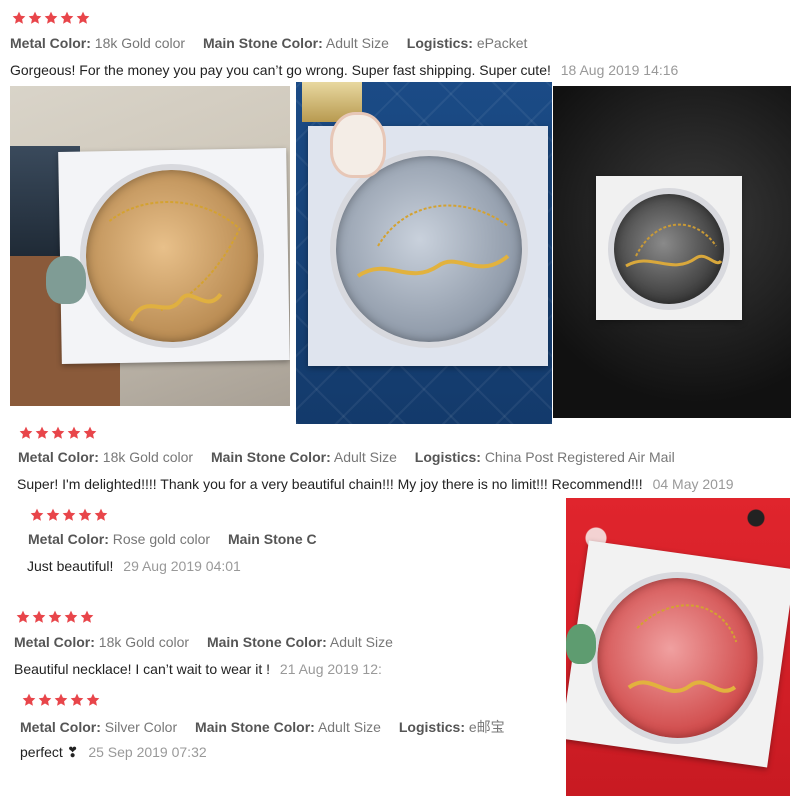  I want to click on review-date: 21 Aug 2019 12:, so click(330, 669).